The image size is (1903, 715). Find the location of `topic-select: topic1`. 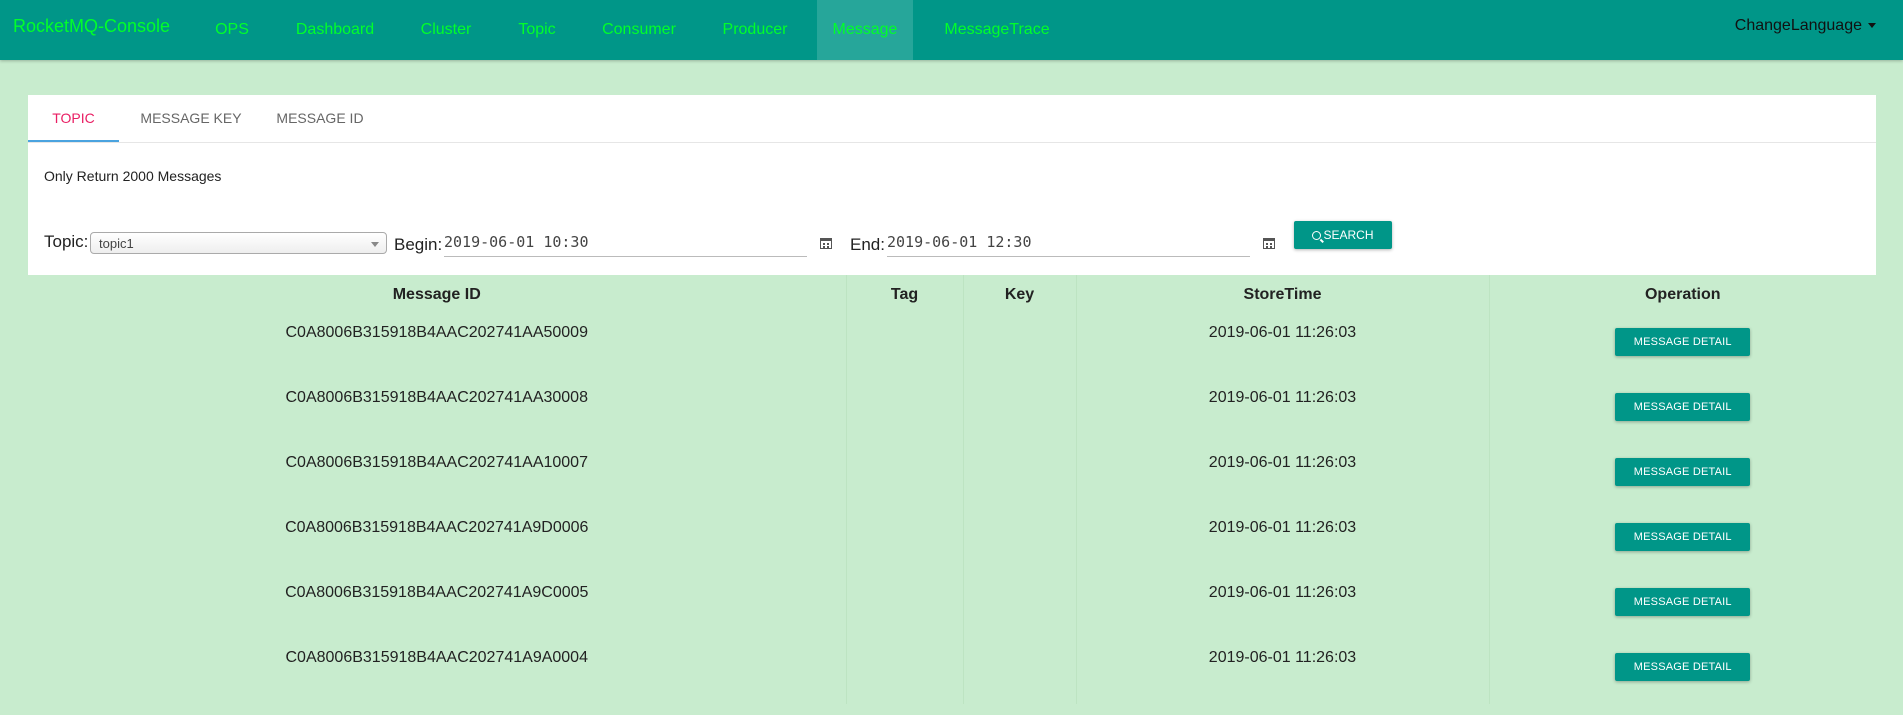

topic-select: topic1 is located at coordinates (238, 243).